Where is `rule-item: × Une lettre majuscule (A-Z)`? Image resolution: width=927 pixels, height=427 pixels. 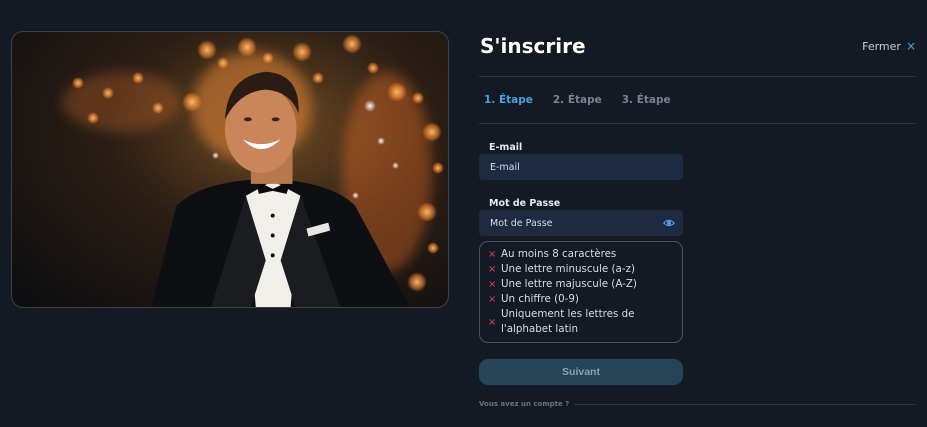
rule-item: × Une lettre majuscule (A-Z) is located at coordinates (581, 284).